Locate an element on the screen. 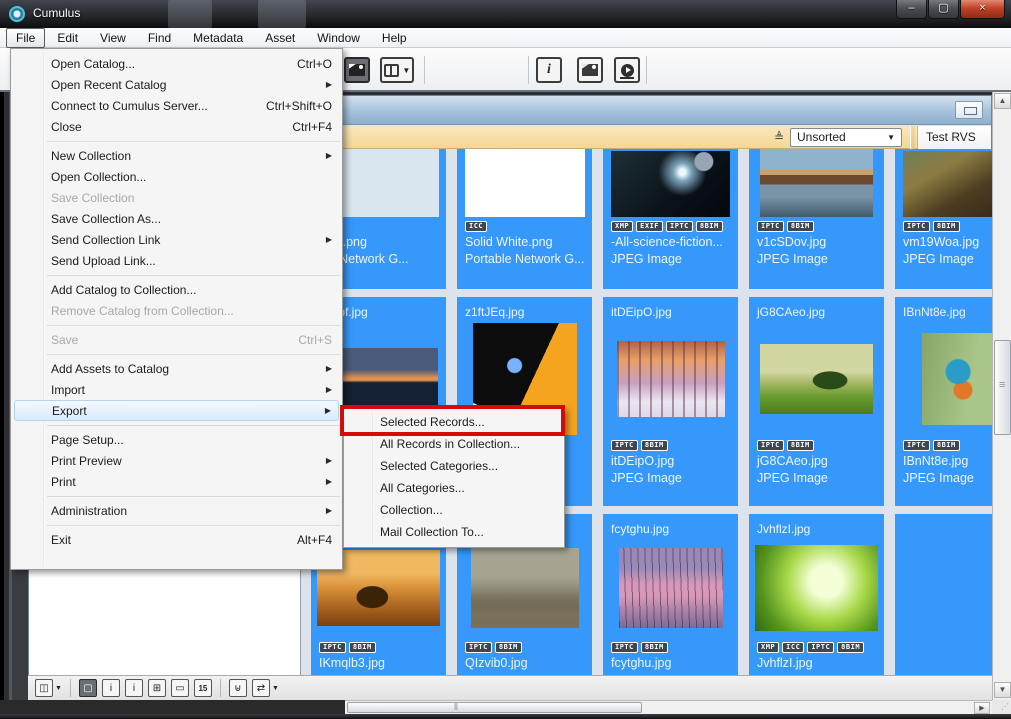  preview-view-icon: ▭ is located at coordinates (179, 688).